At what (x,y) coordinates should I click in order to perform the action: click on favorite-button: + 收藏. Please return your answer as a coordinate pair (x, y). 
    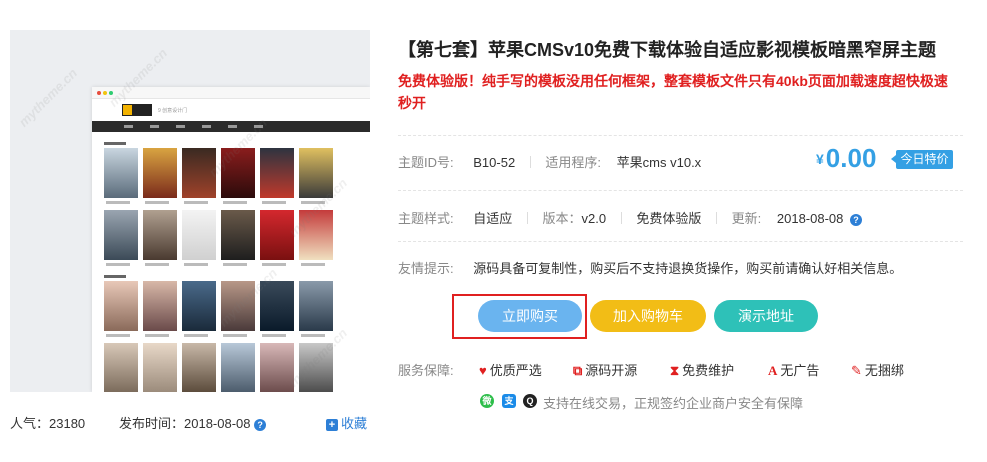
    Looking at the image, I should click on (346, 422).